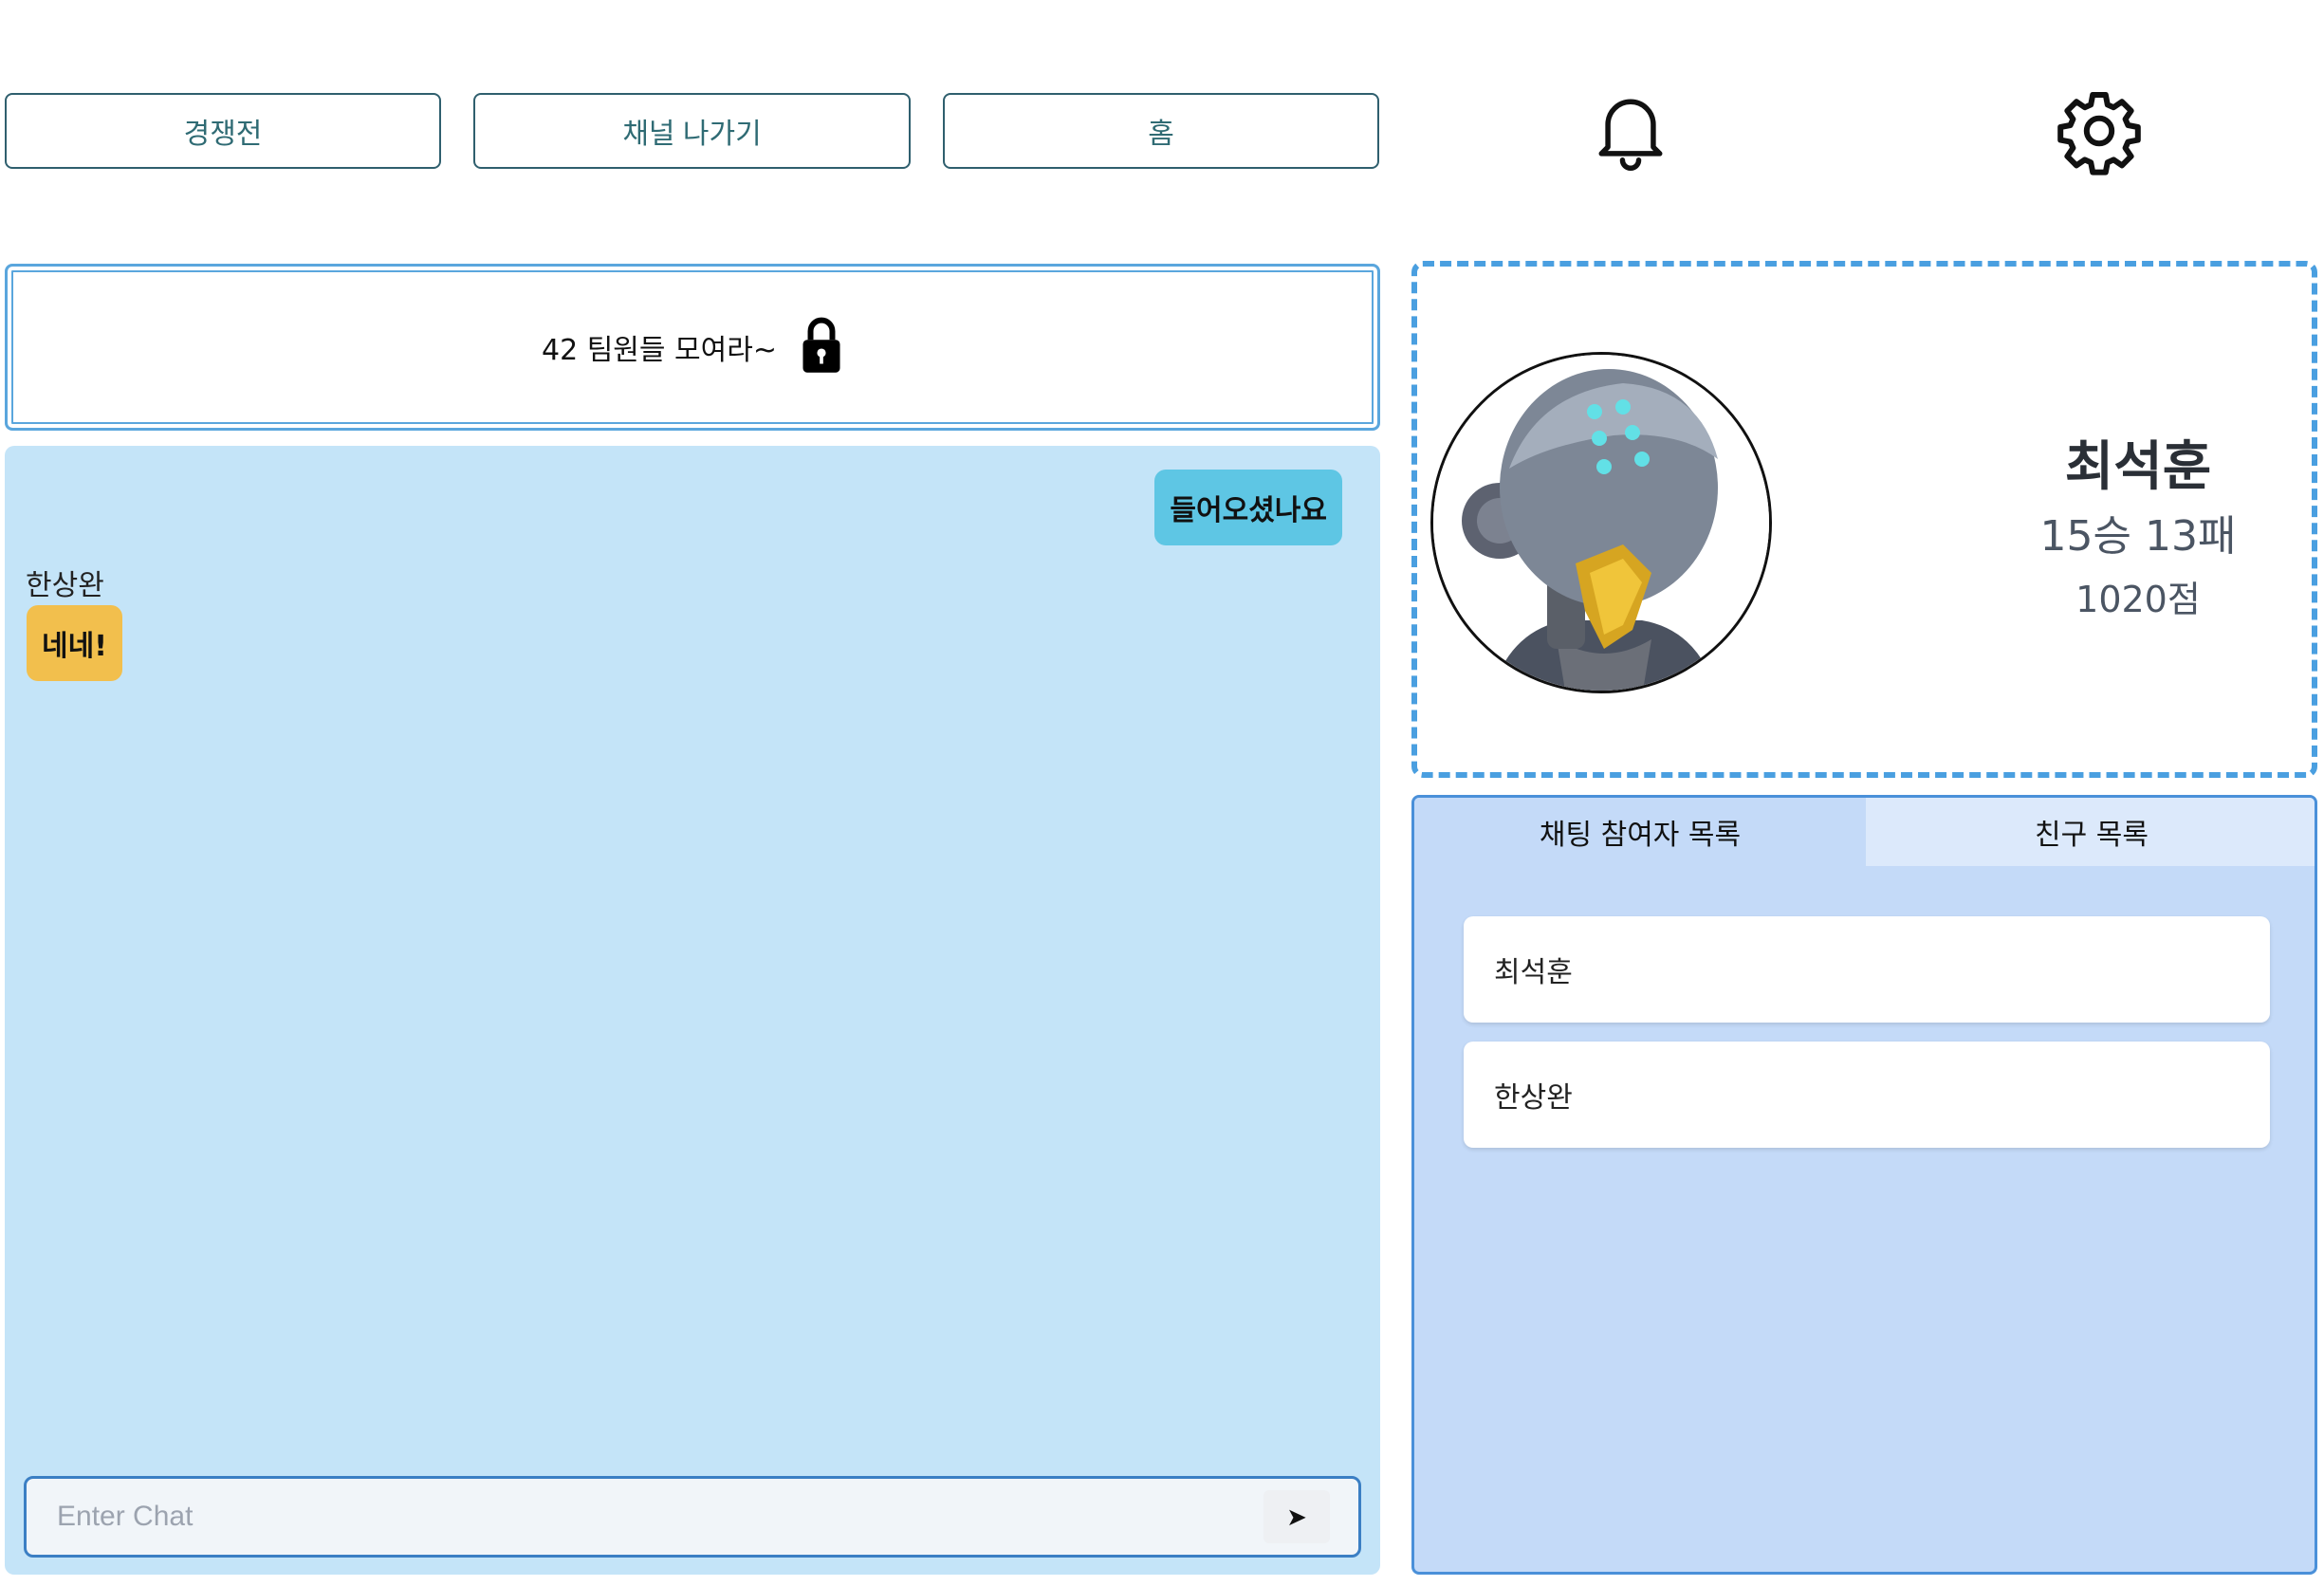  I want to click on profile-name: 최석훈, so click(2138, 467).